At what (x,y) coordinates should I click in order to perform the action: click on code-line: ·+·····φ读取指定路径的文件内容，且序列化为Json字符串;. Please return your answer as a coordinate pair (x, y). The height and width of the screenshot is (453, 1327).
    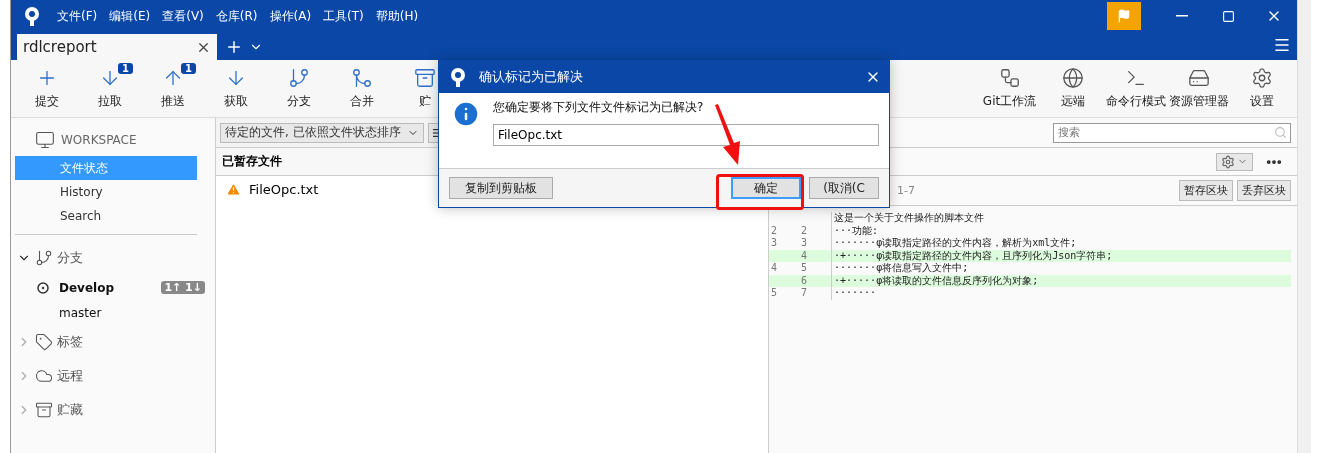
    Looking at the image, I should click on (1061, 255).